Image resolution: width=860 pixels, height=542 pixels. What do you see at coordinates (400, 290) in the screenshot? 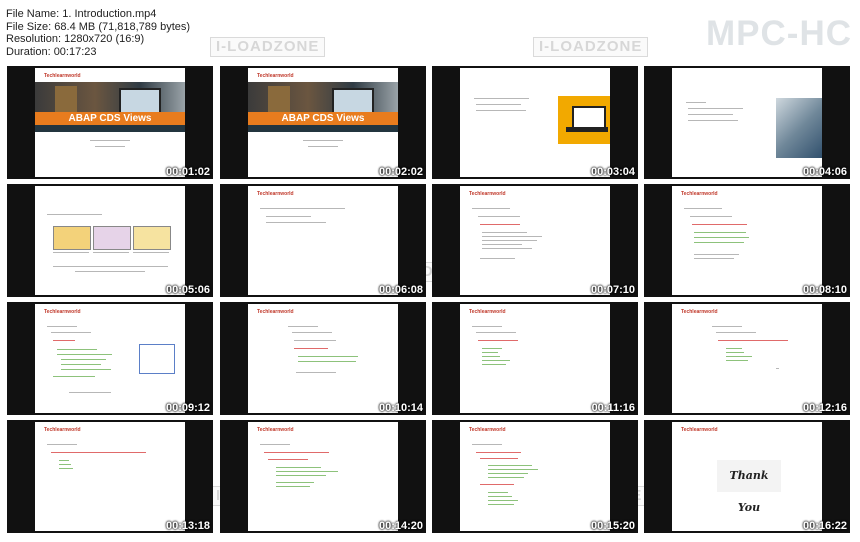
I see `timestamp: 00:06:08` at bounding box center [400, 290].